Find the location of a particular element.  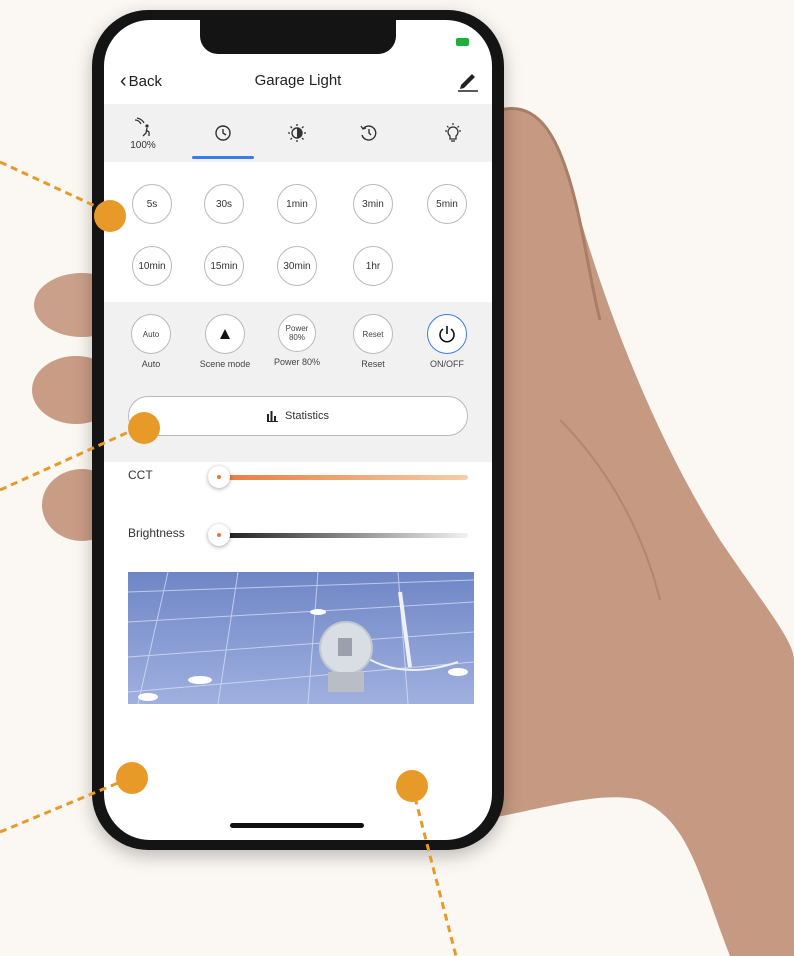

annotation-marker-lower-right is located at coordinates (412, 786).